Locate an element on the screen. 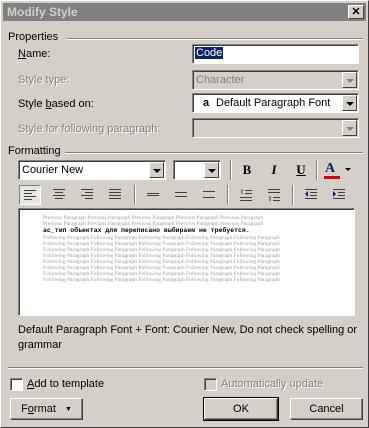  style-based-on-value: Default Paragraph Font is located at coordinates (273, 103).